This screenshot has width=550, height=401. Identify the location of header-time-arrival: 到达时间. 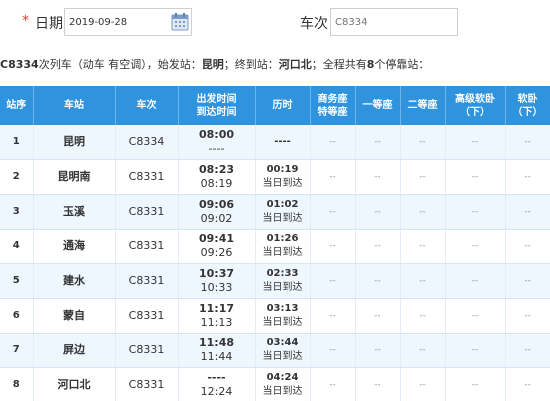
(216, 112).